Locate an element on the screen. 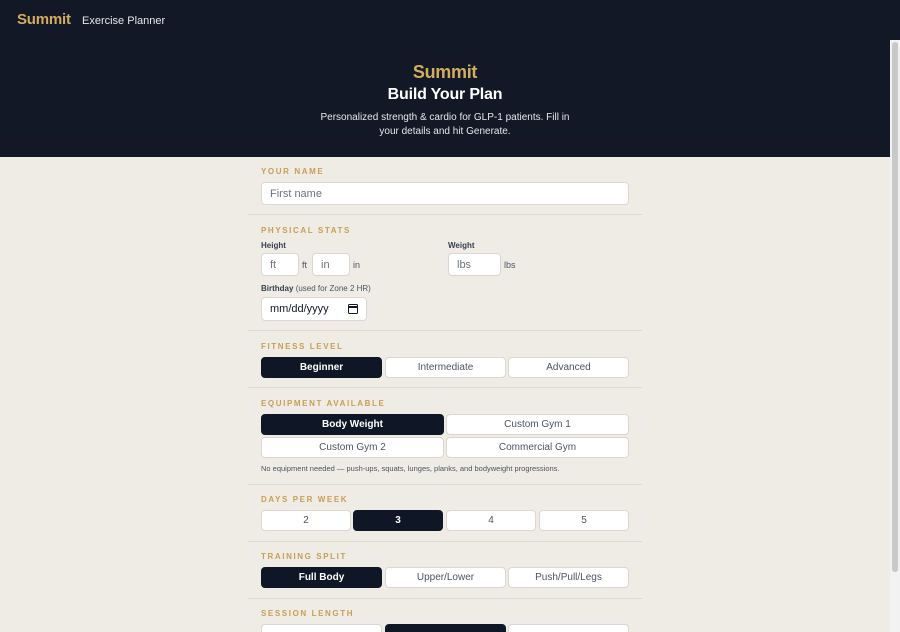 The height and width of the screenshot is (632, 900). first-name-input: First name is located at coordinates (445, 193).